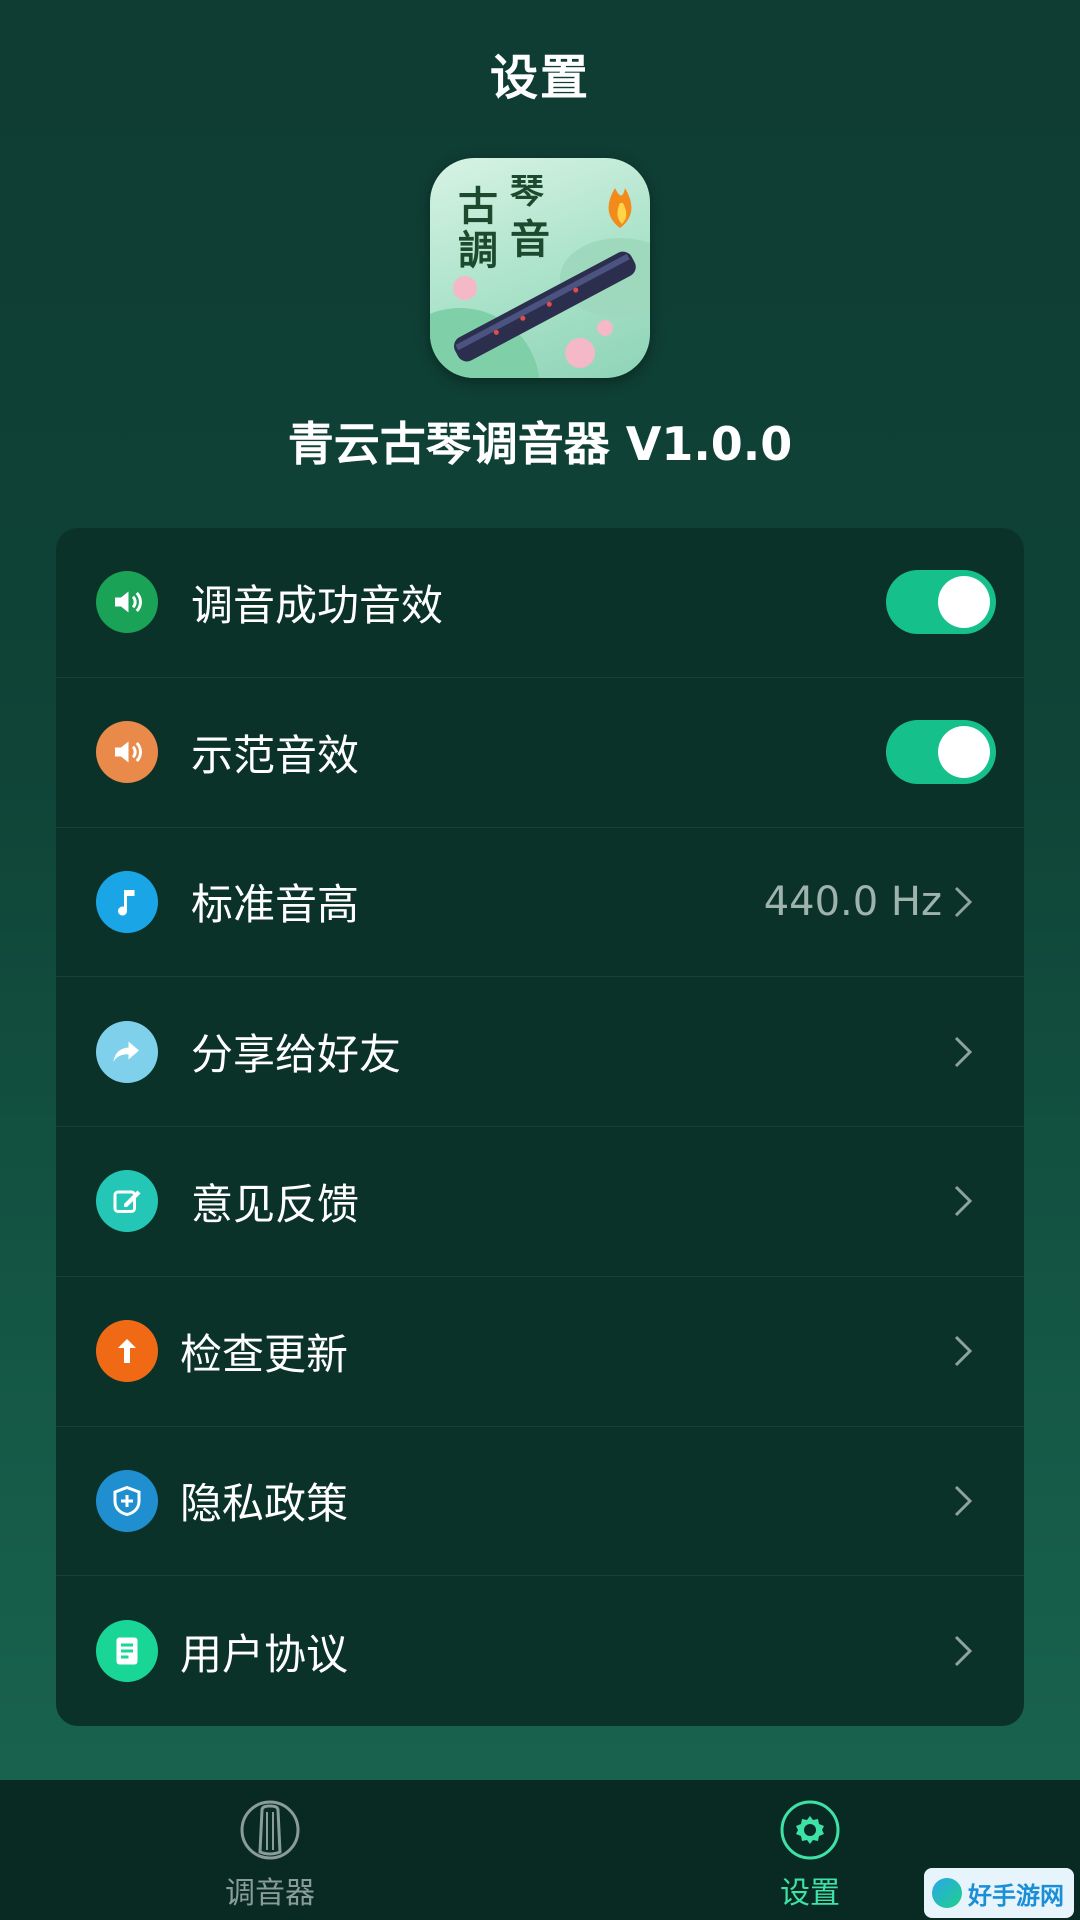 The width and height of the screenshot is (1080, 1920). Describe the element at coordinates (539, 78) in the screenshot. I see `page-title: 设置` at that location.